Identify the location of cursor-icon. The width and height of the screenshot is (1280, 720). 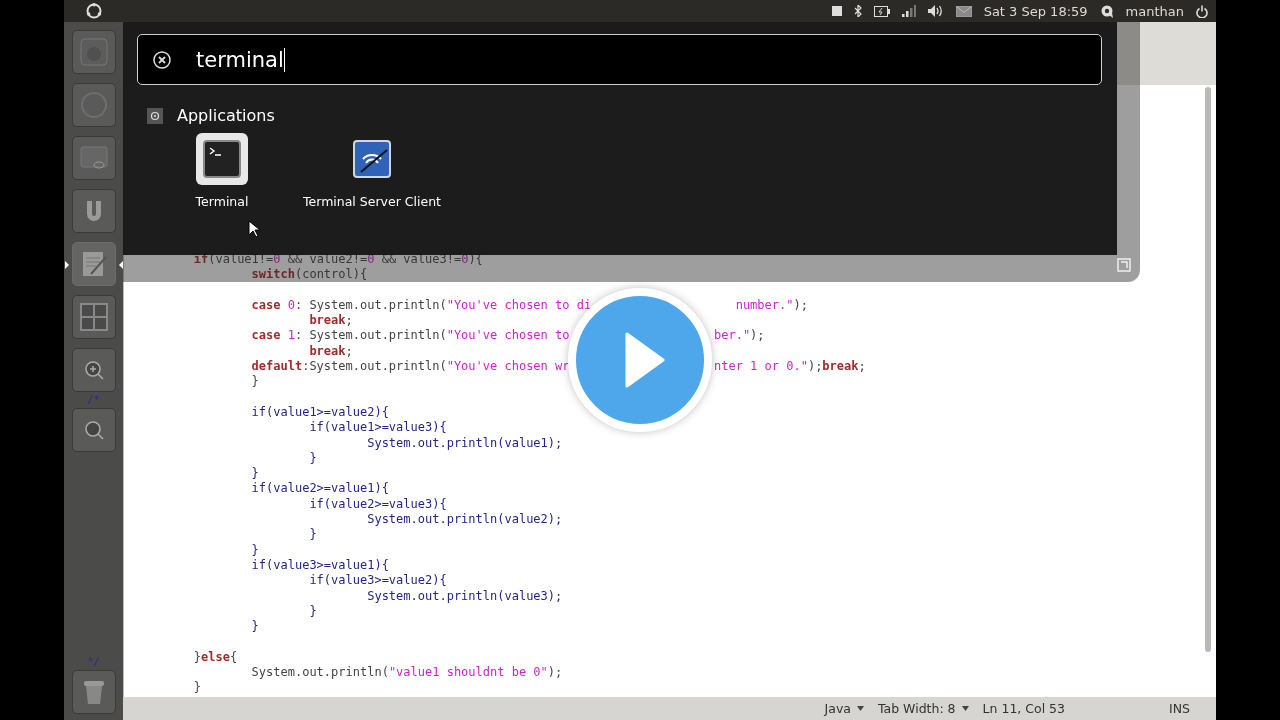
(254, 229).